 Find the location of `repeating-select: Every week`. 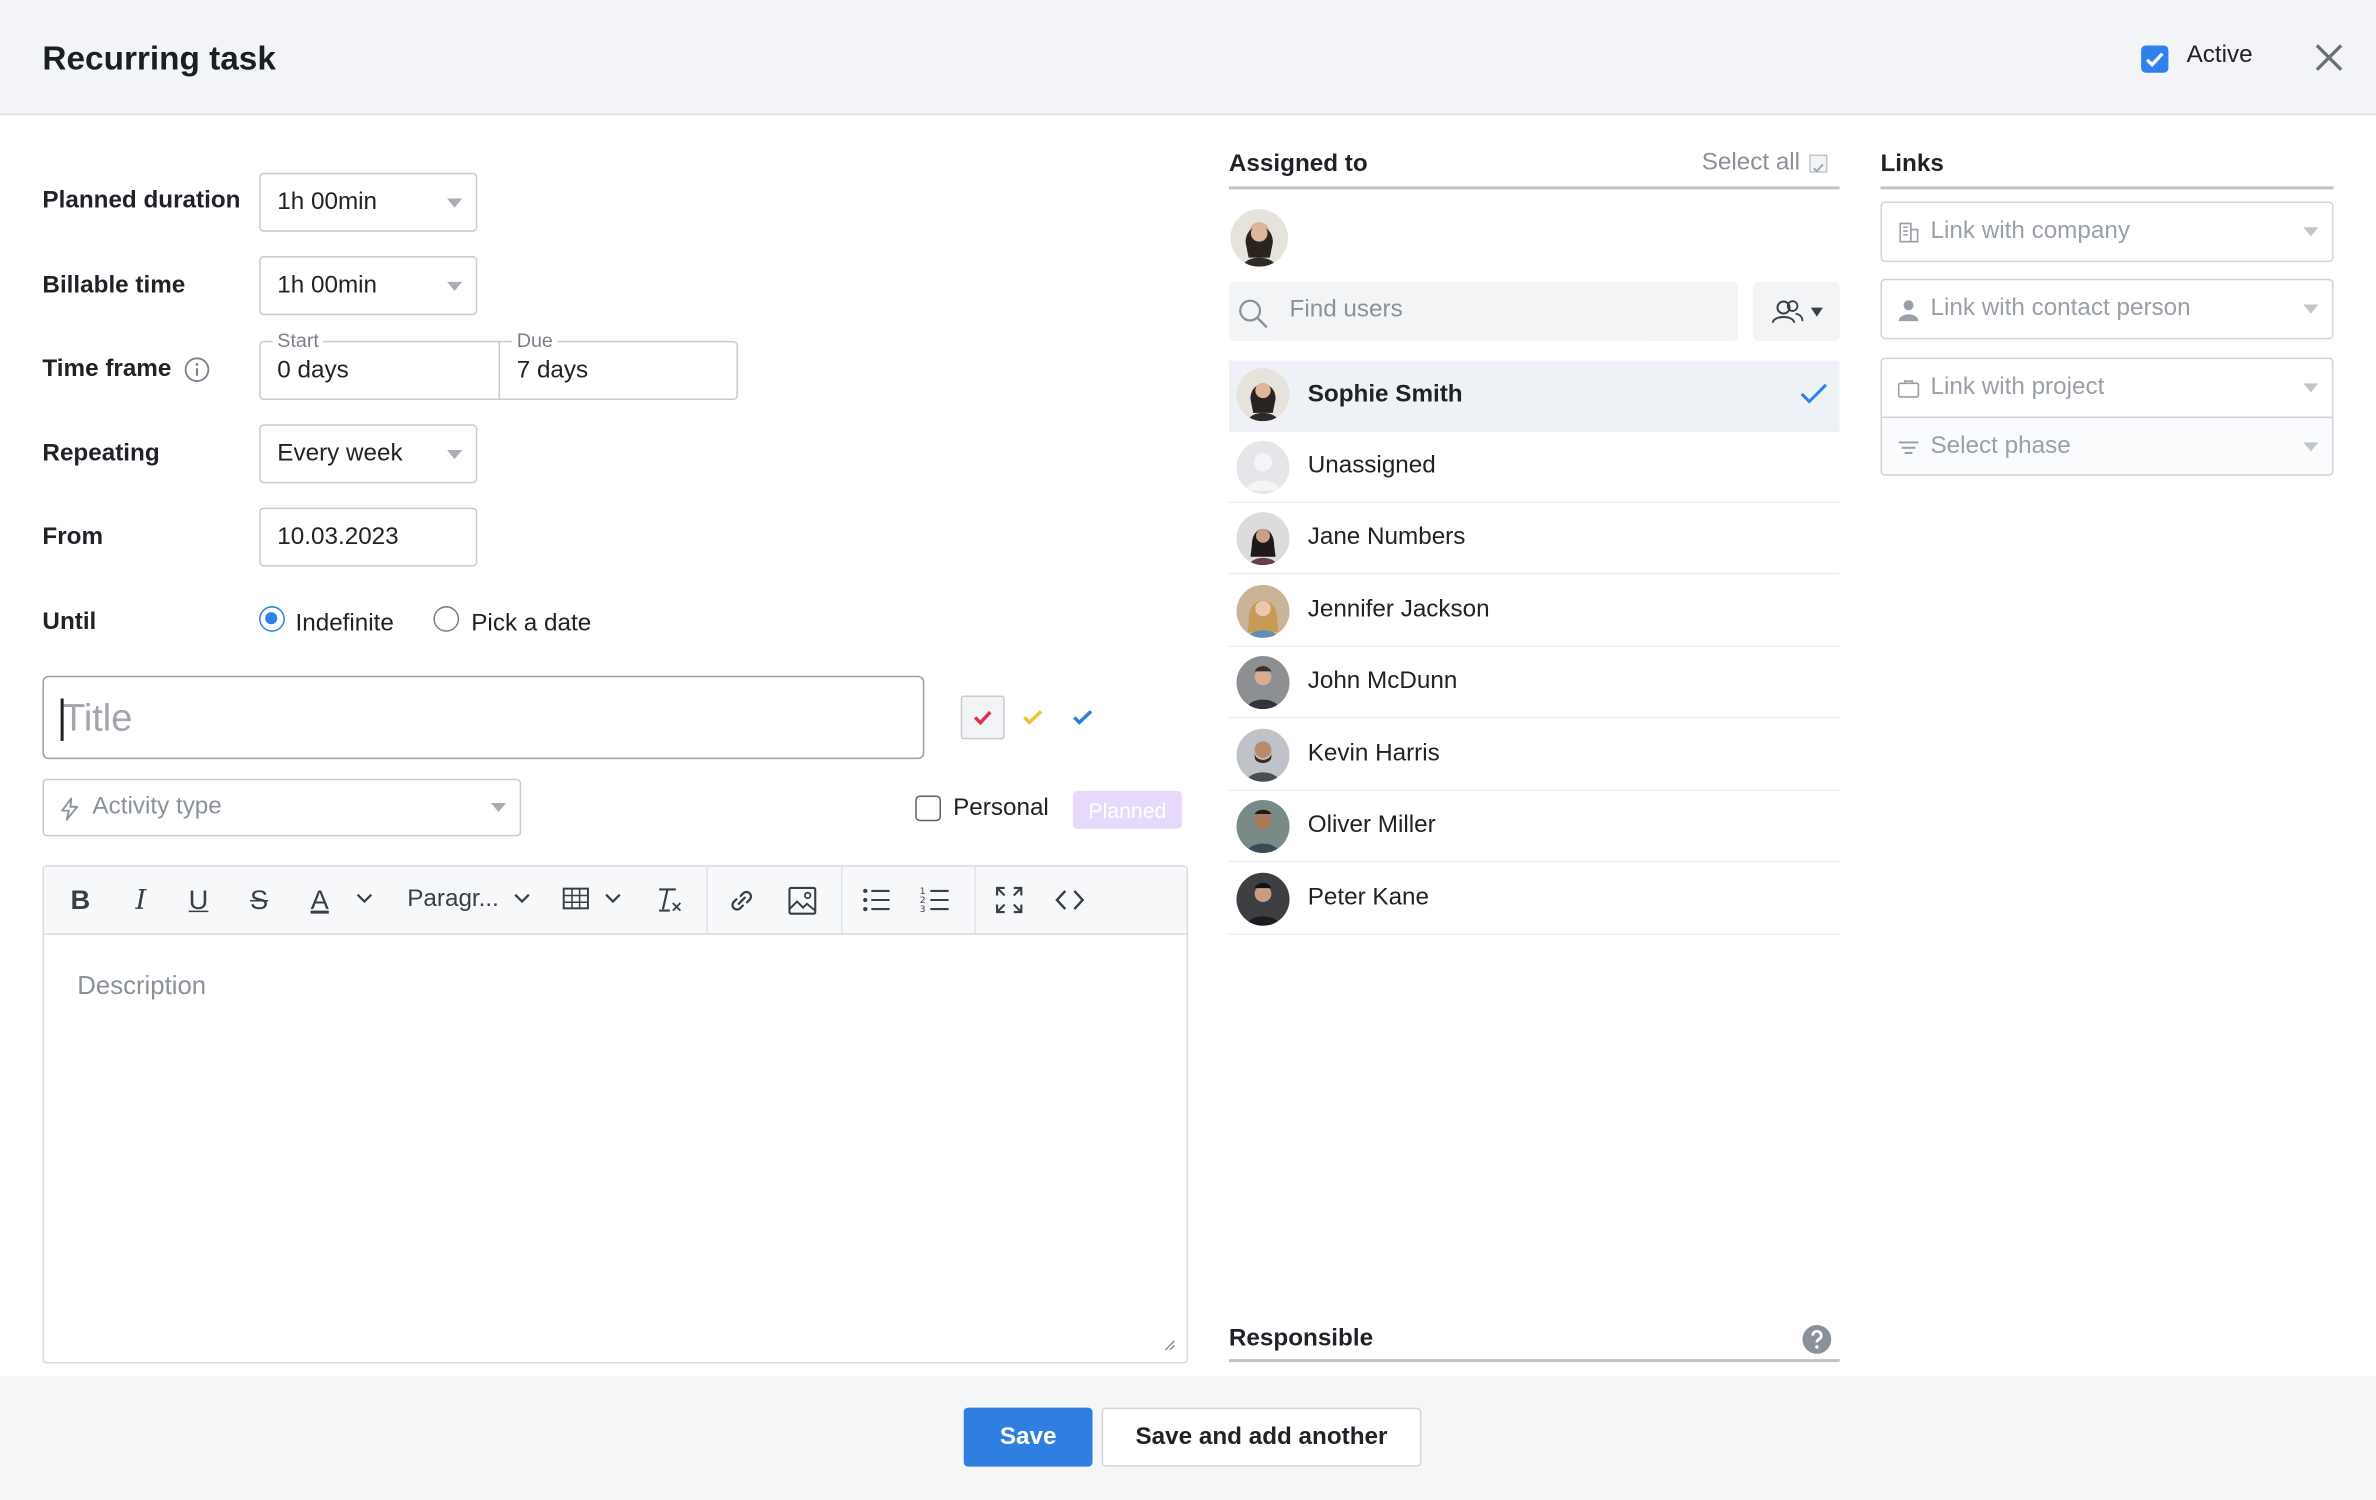

repeating-select: Every week is located at coordinates (368, 454).